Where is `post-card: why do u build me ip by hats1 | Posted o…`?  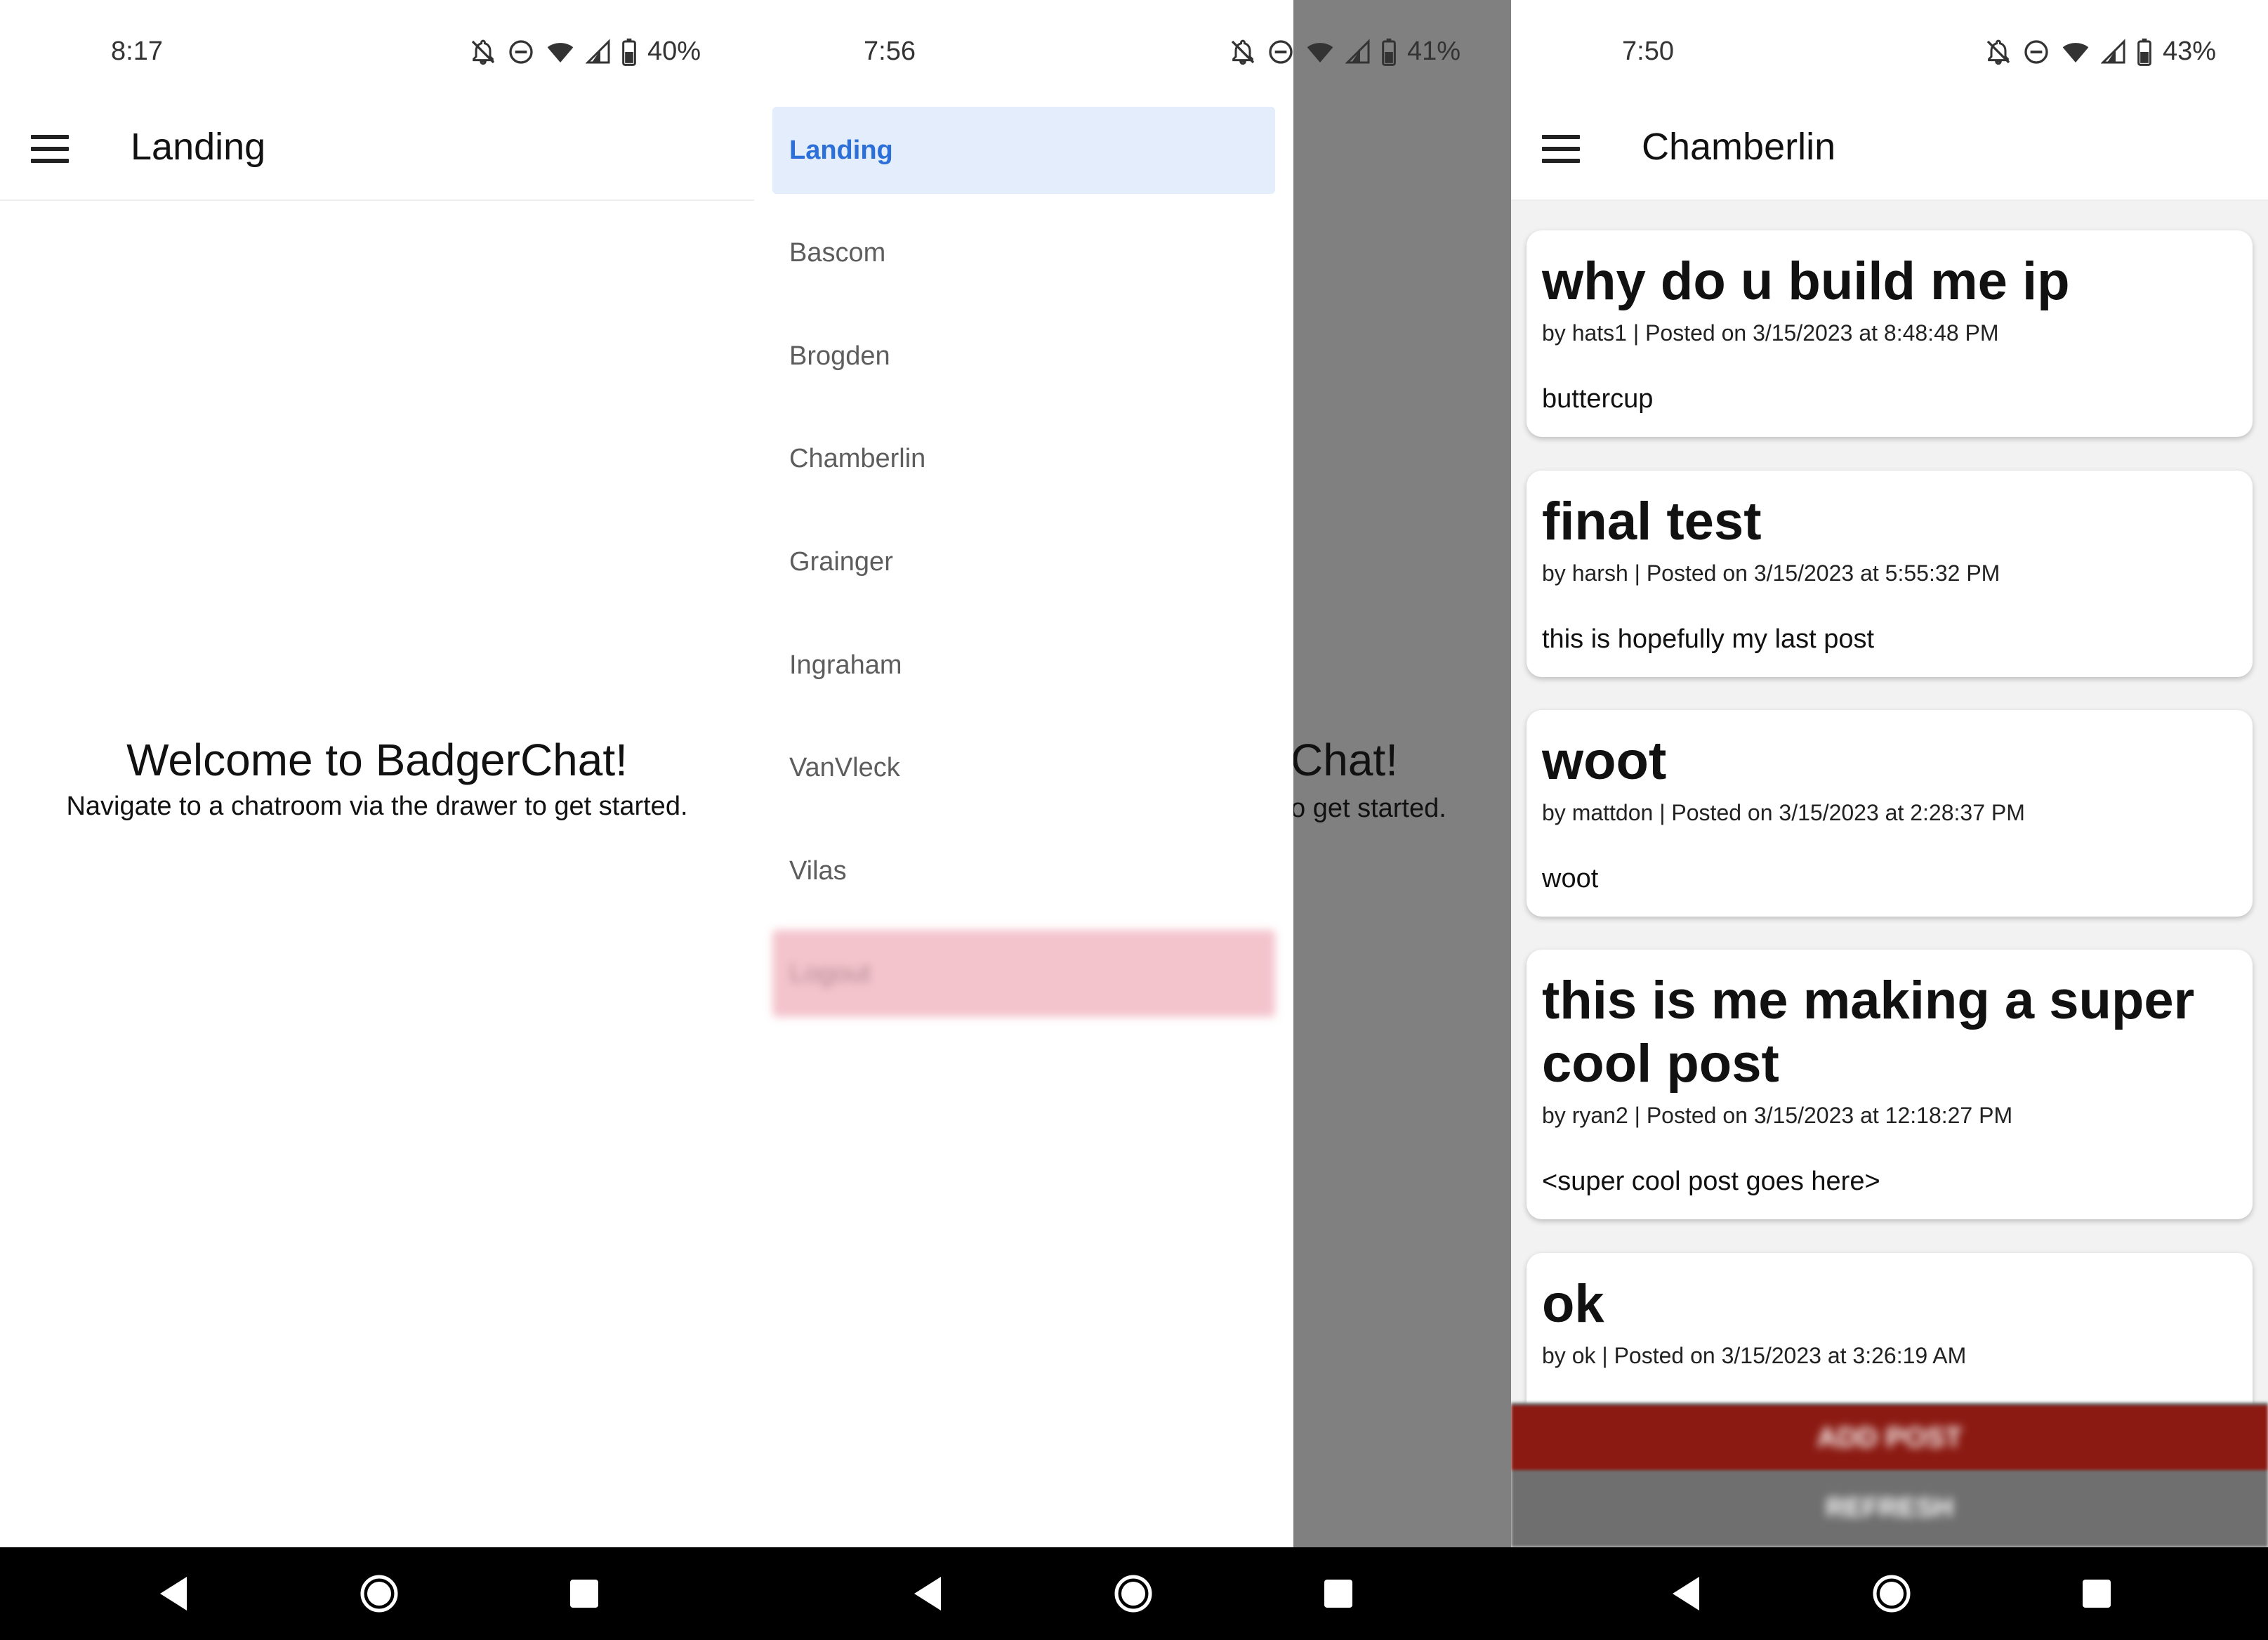
post-card: why do u build me ip by hats1 | Posted o… is located at coordinates (1890, 333).